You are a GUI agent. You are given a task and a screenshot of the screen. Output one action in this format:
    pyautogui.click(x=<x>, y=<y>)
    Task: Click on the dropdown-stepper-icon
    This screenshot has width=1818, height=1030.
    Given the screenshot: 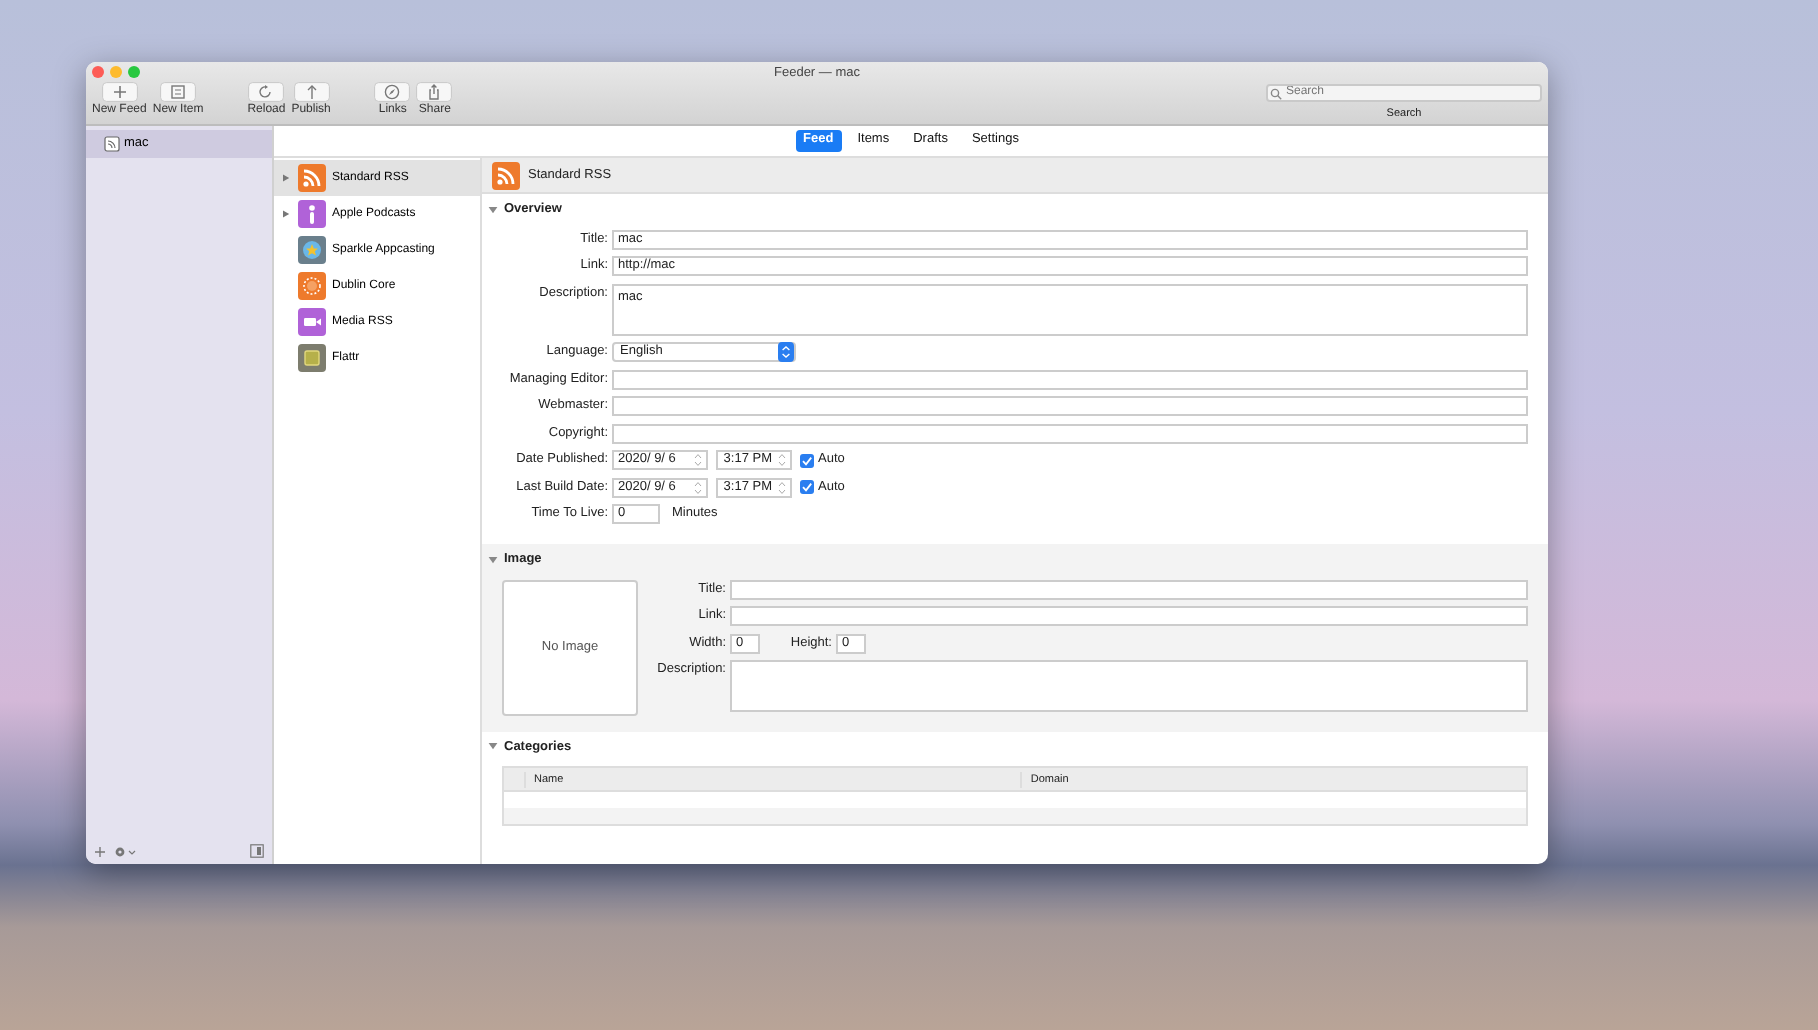 What is the action you would take?
    pyautogui.click(x=786, y=352)
    